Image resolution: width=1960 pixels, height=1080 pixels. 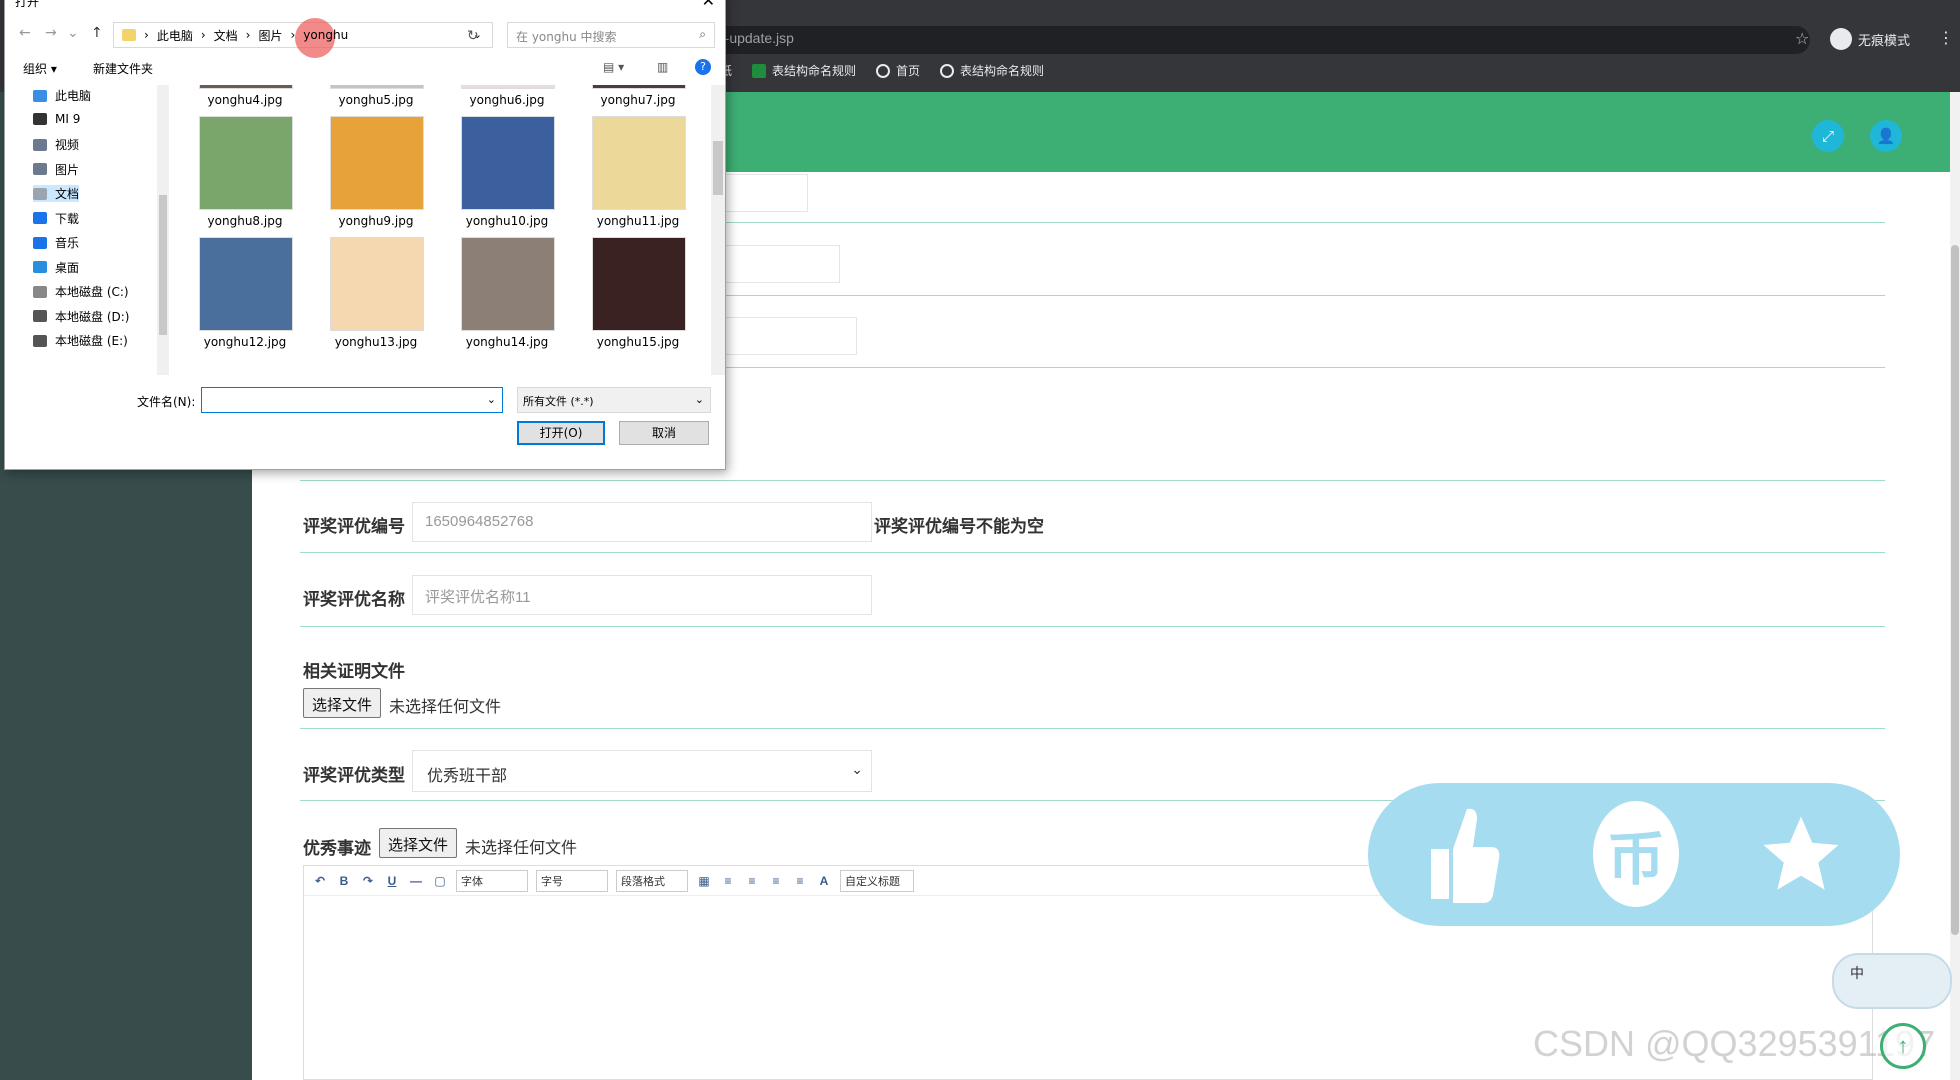 I want to click on undo-icon: ↶, so click(x=320, y=881).